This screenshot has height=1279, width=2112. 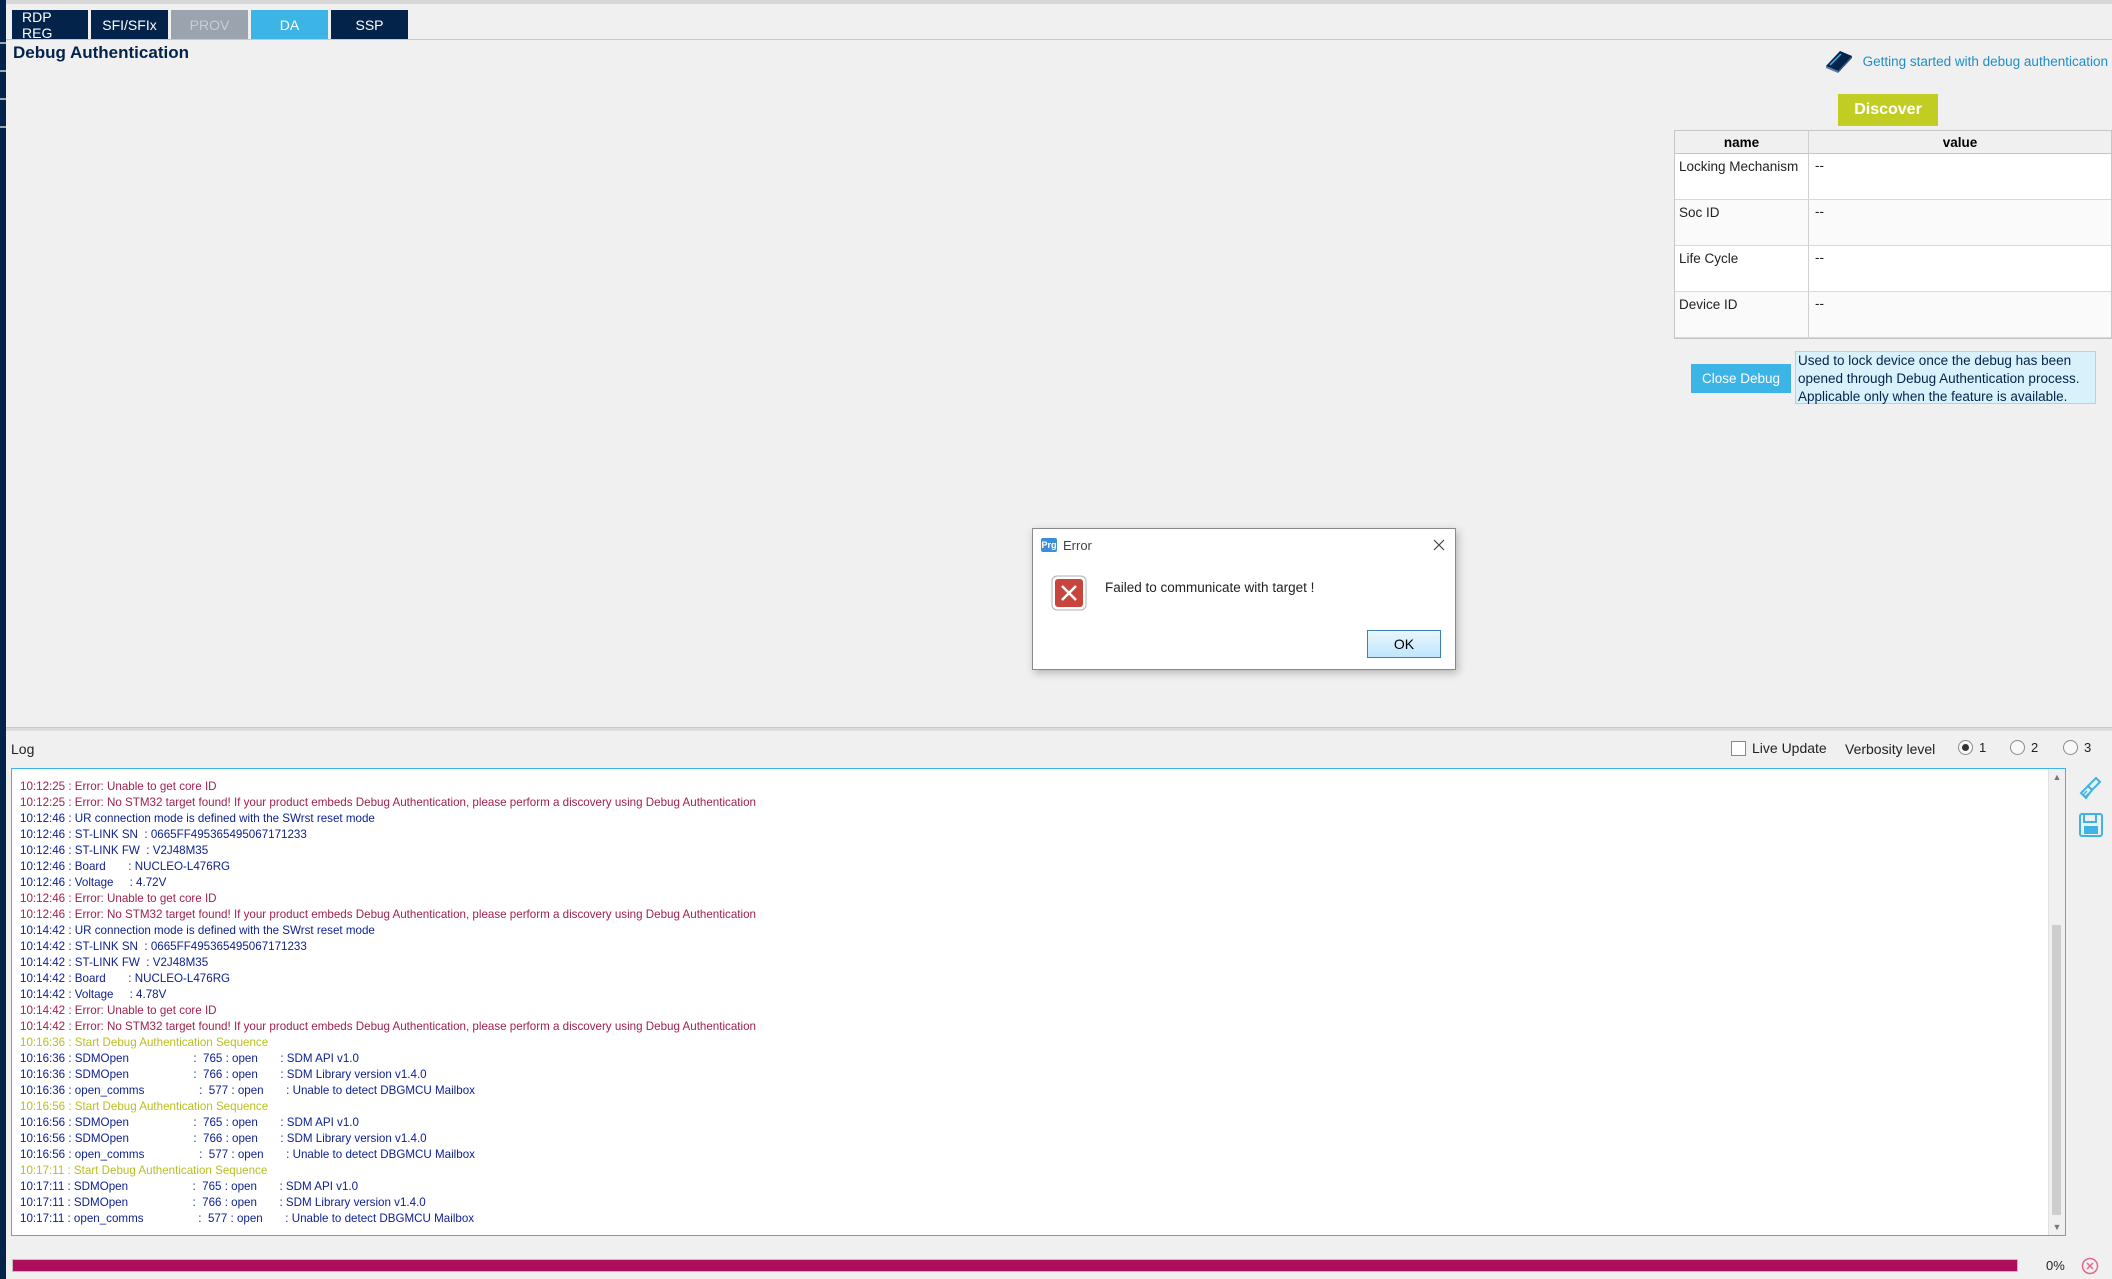 What do you see at coordinates (1059, 2) in the screenshot?
I see `top-border` at bounding box center [1059, 2].